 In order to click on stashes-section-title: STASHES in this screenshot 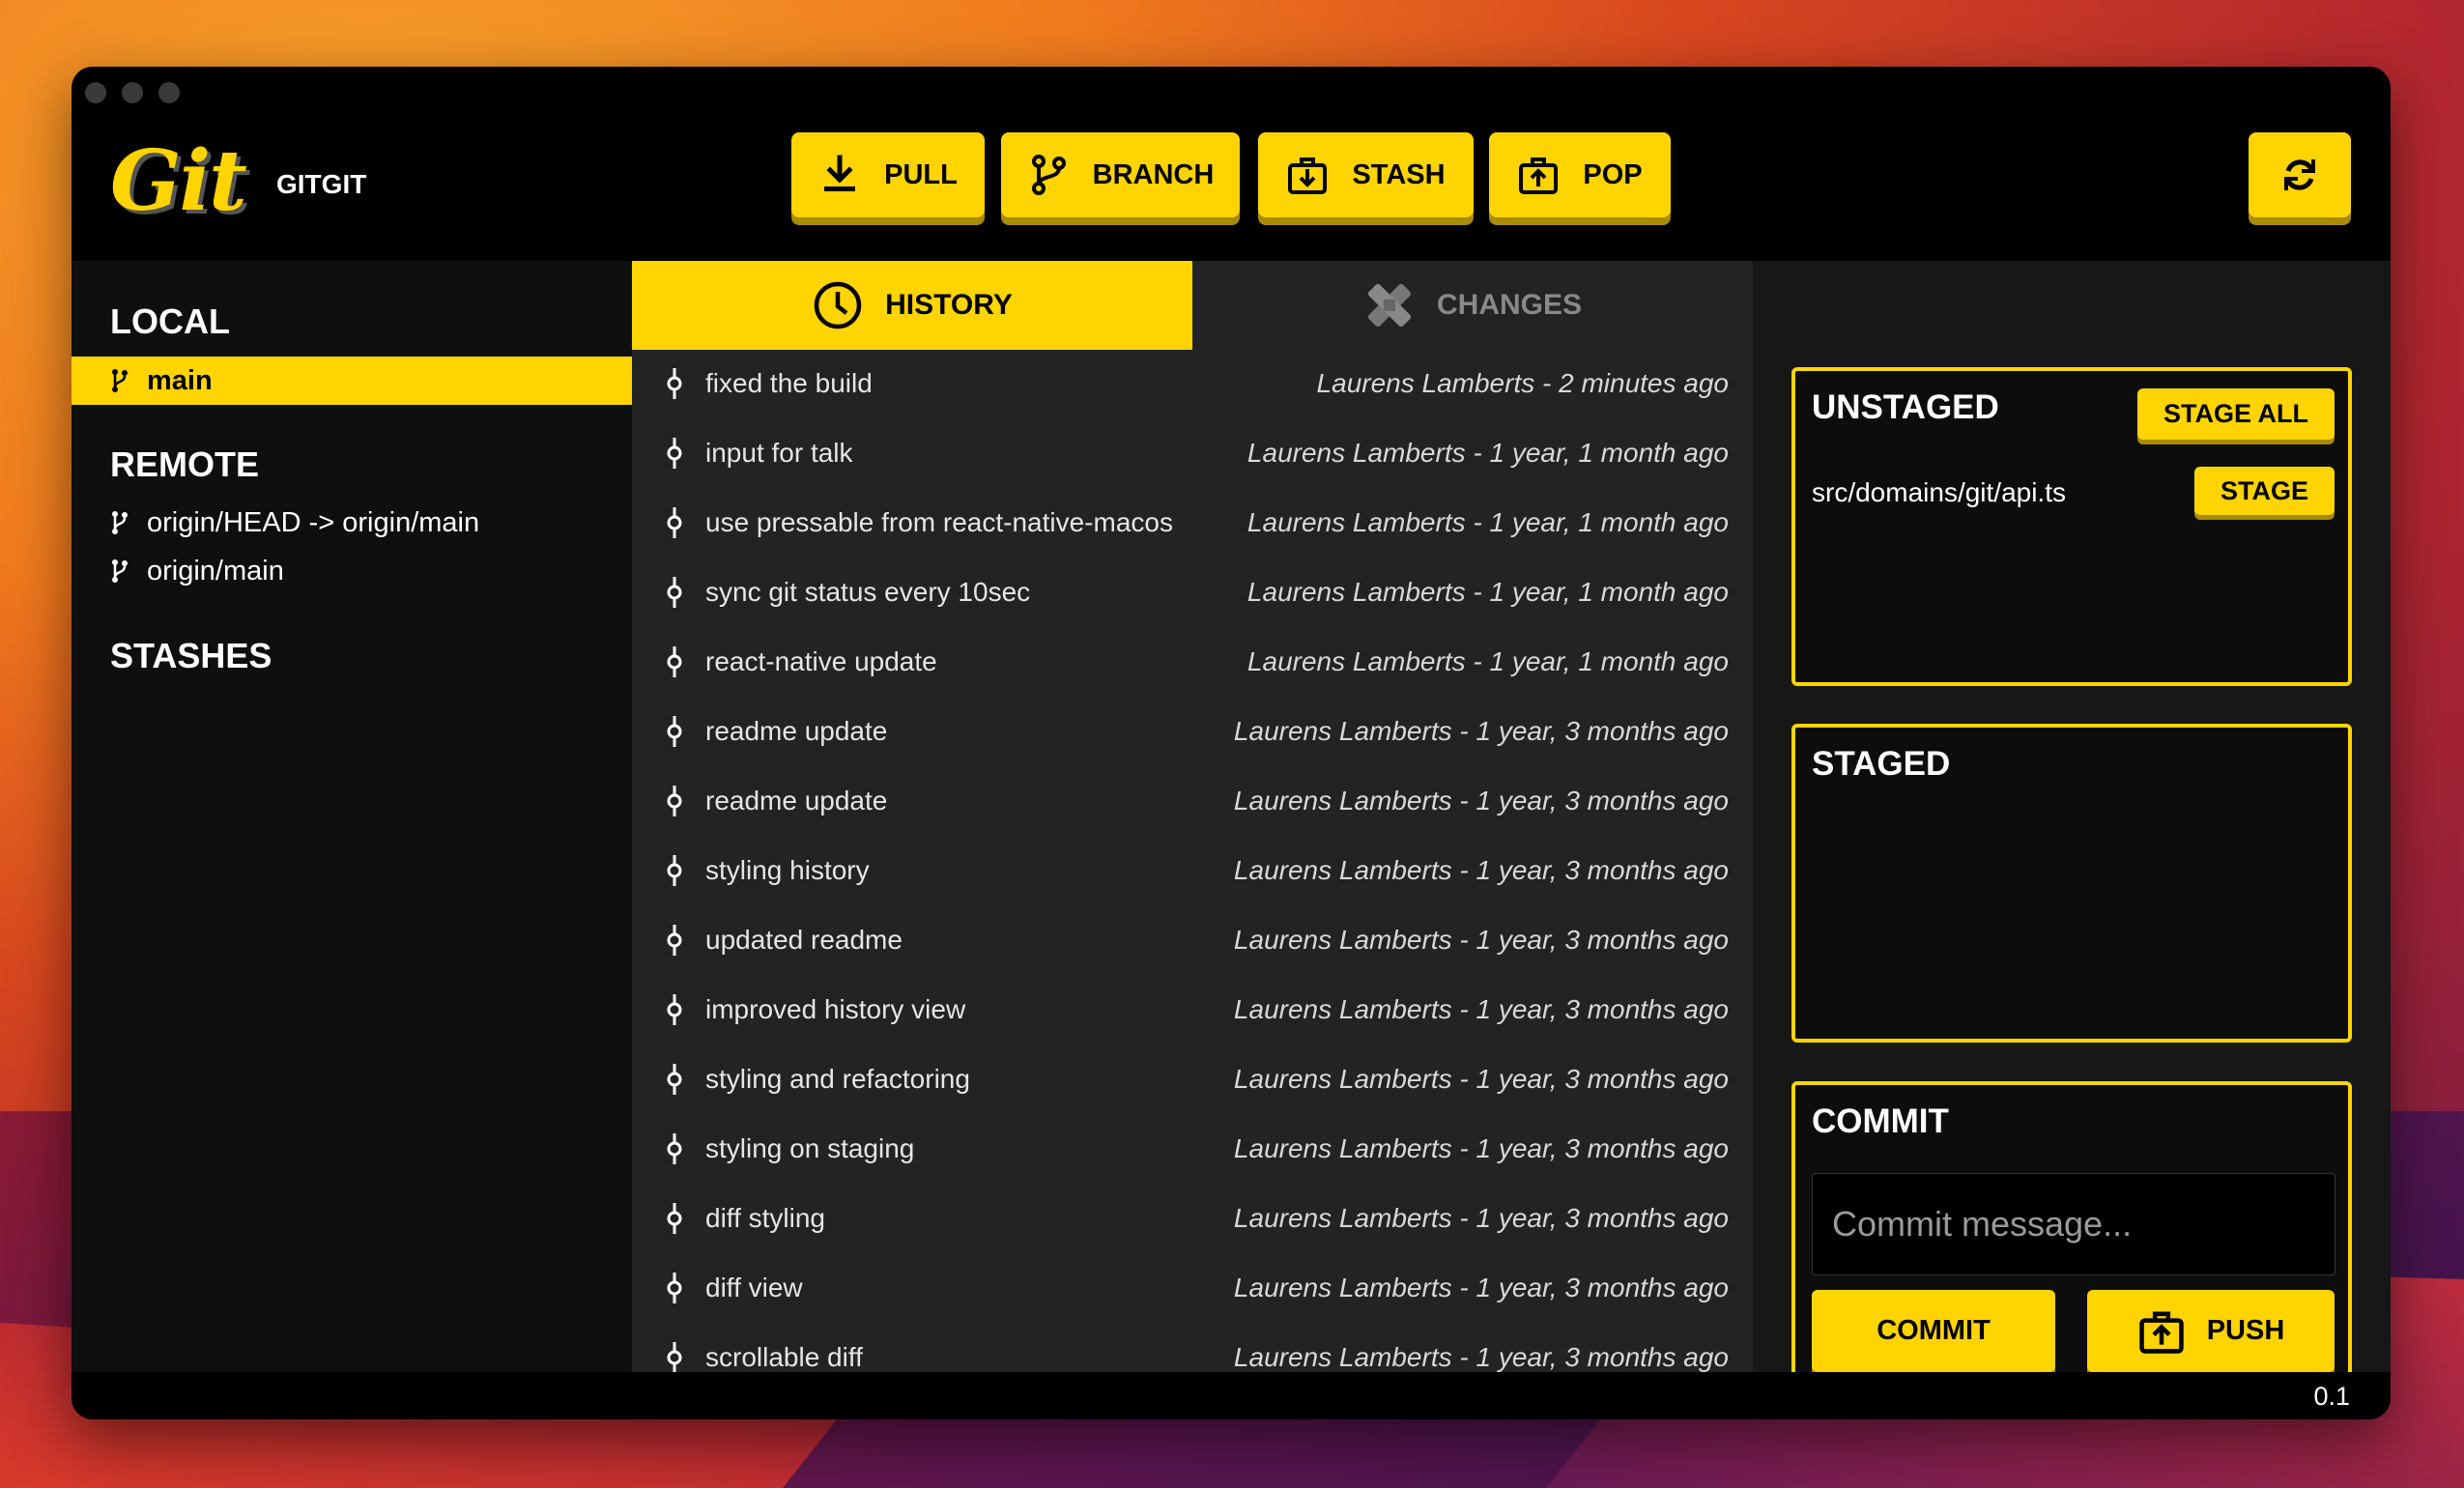, I will do `click(191, 655)`.